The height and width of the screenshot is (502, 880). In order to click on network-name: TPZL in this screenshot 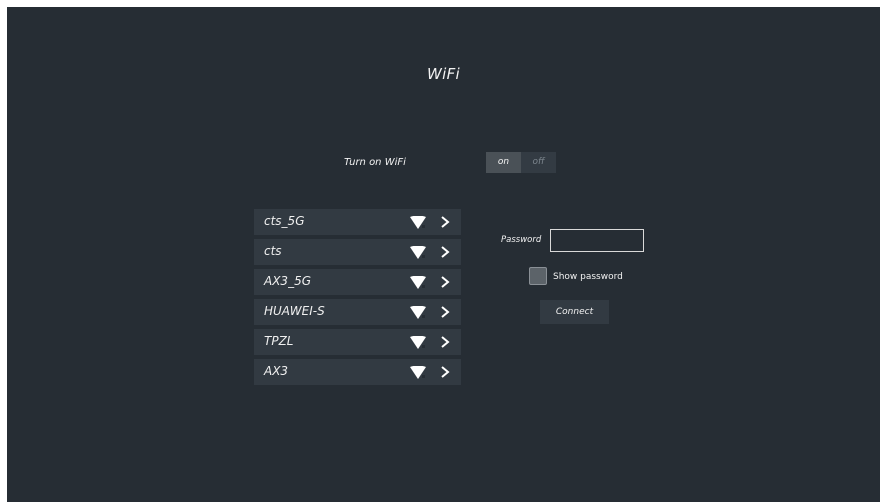, I will do `click(279, 341)`.